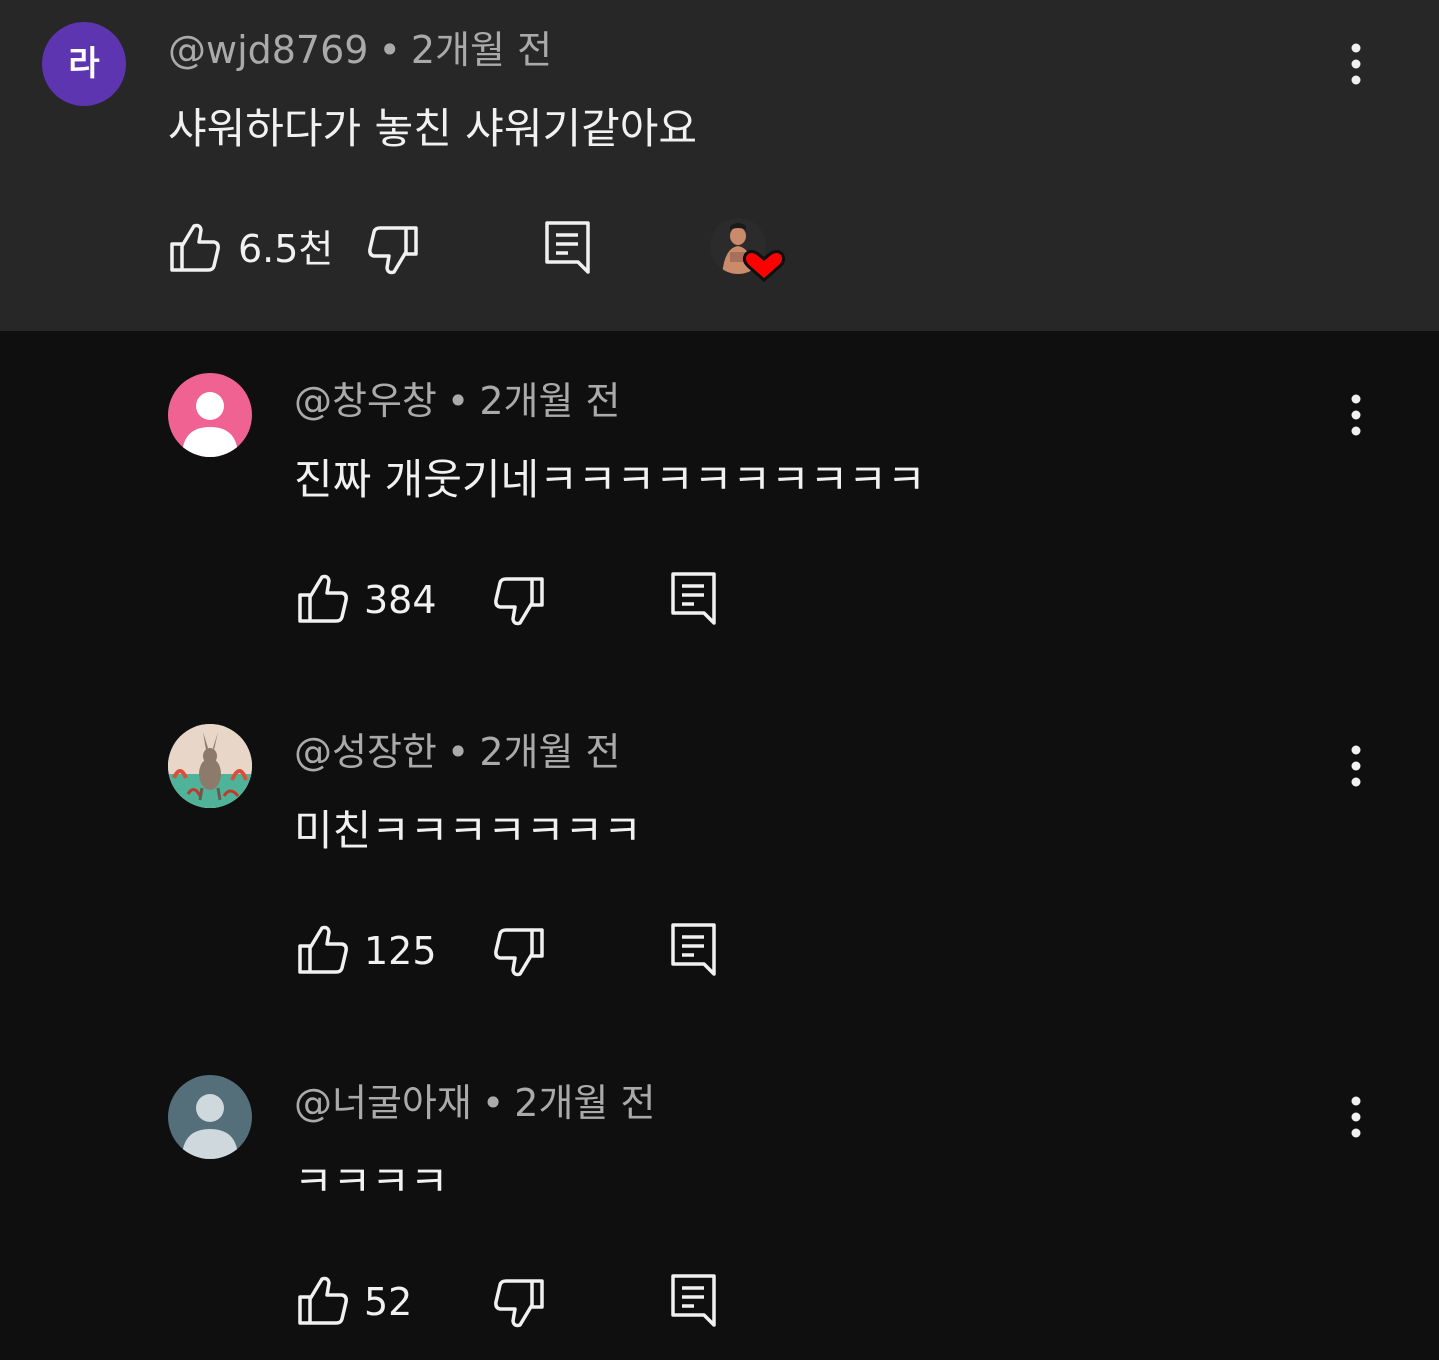 The height and width of the screenshot is (1360, 1439). I want to click on like-count: 6.5천, so click(286, 249).